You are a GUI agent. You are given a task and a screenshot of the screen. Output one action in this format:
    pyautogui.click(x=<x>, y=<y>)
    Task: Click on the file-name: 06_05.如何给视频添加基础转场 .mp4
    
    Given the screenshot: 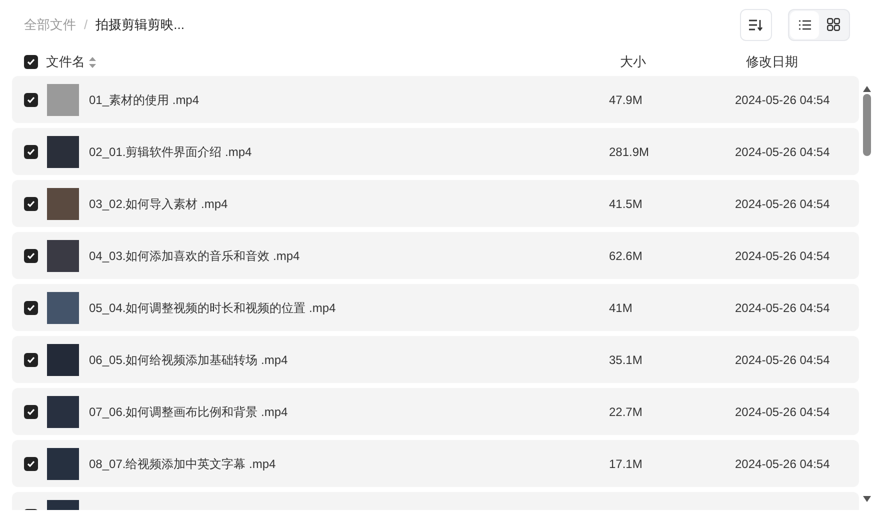 What is the action you would take?
    pyautogui.click(x=188, y=360)
    